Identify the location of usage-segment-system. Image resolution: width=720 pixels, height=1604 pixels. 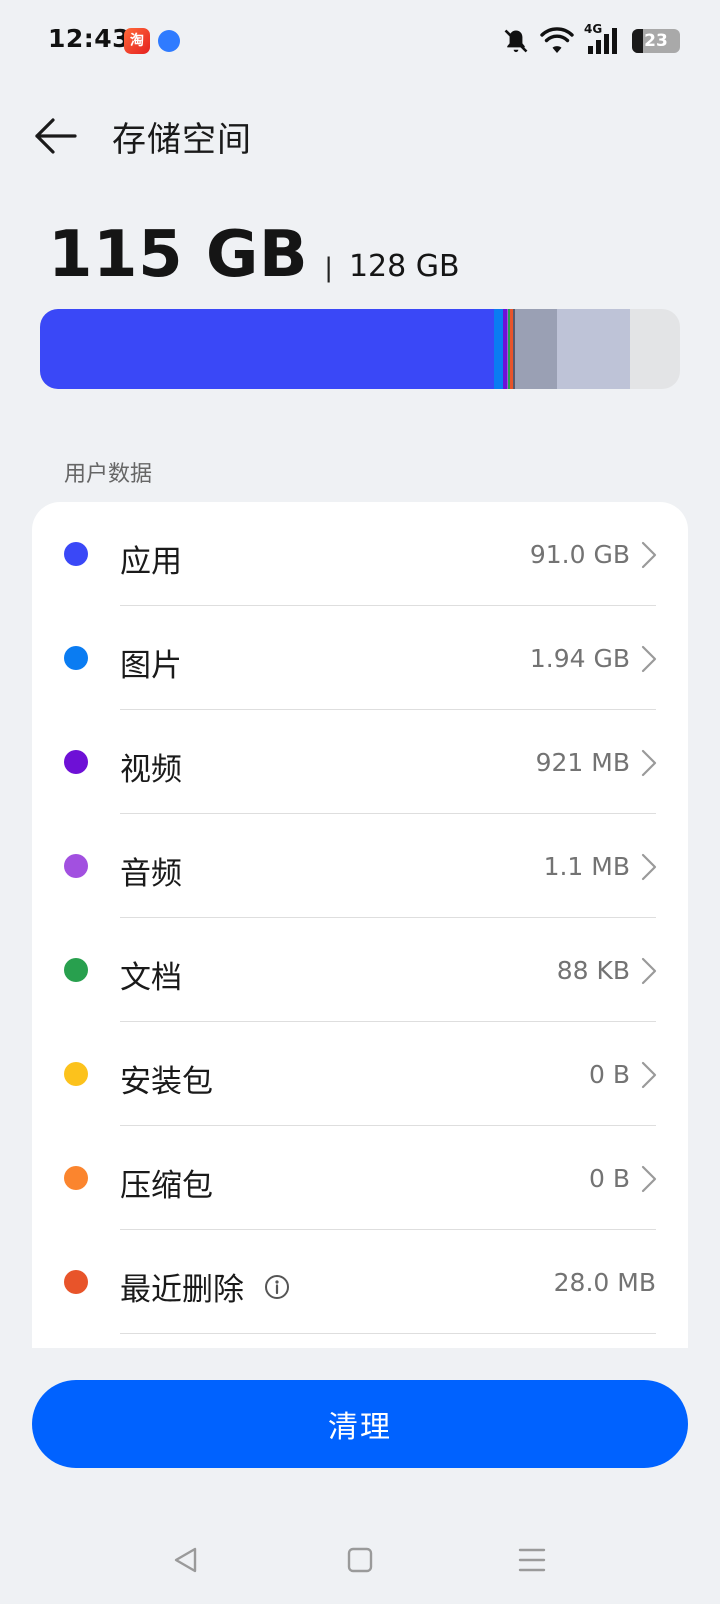
(536, 349).